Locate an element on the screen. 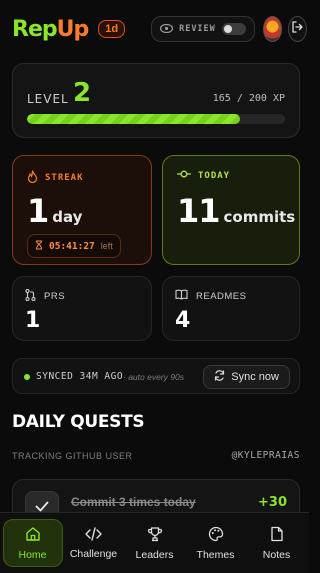 This screenshot has width=320, height=573. logout-icon is located at coordinates (297, 29).